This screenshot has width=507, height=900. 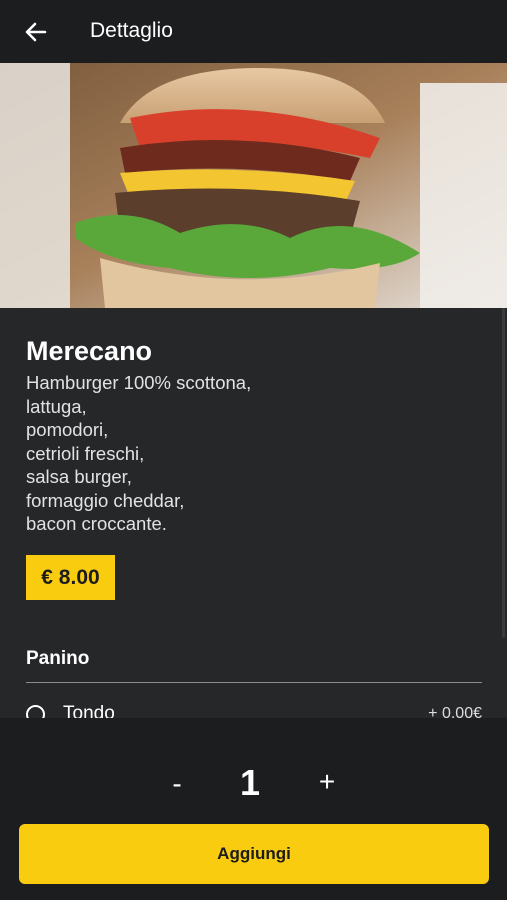 I want to click on add-to-cart-button: Aggiungi, so click(x=254, y=854).